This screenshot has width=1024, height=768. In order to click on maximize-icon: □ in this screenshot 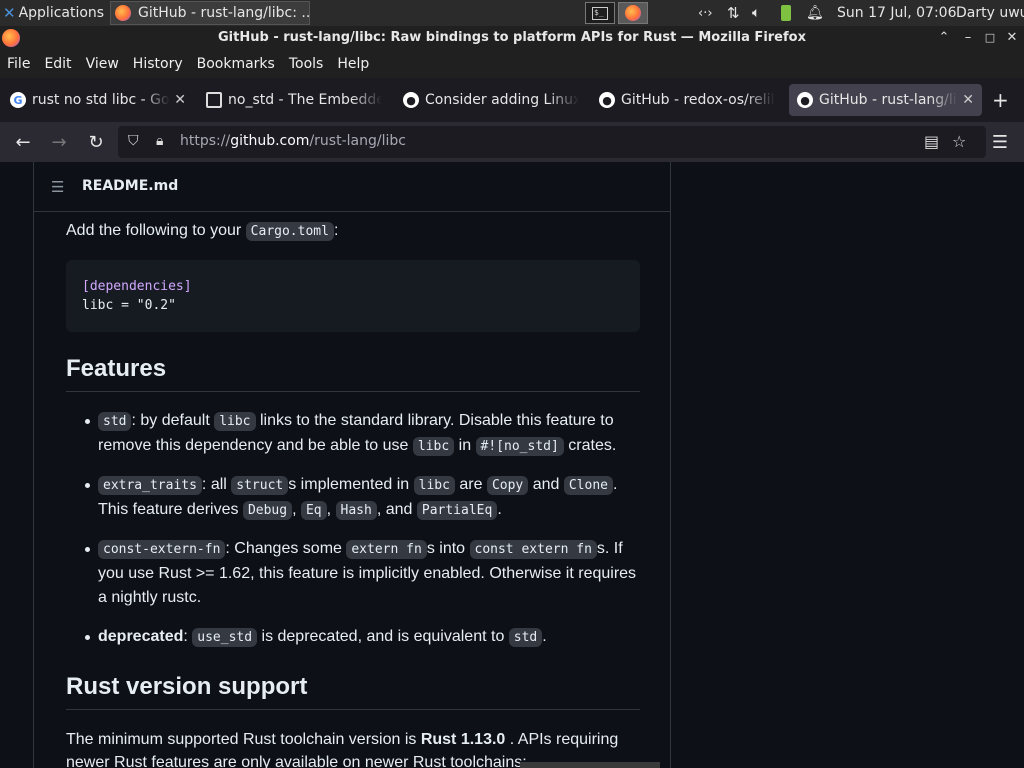, I will do `click(990, 38)`.